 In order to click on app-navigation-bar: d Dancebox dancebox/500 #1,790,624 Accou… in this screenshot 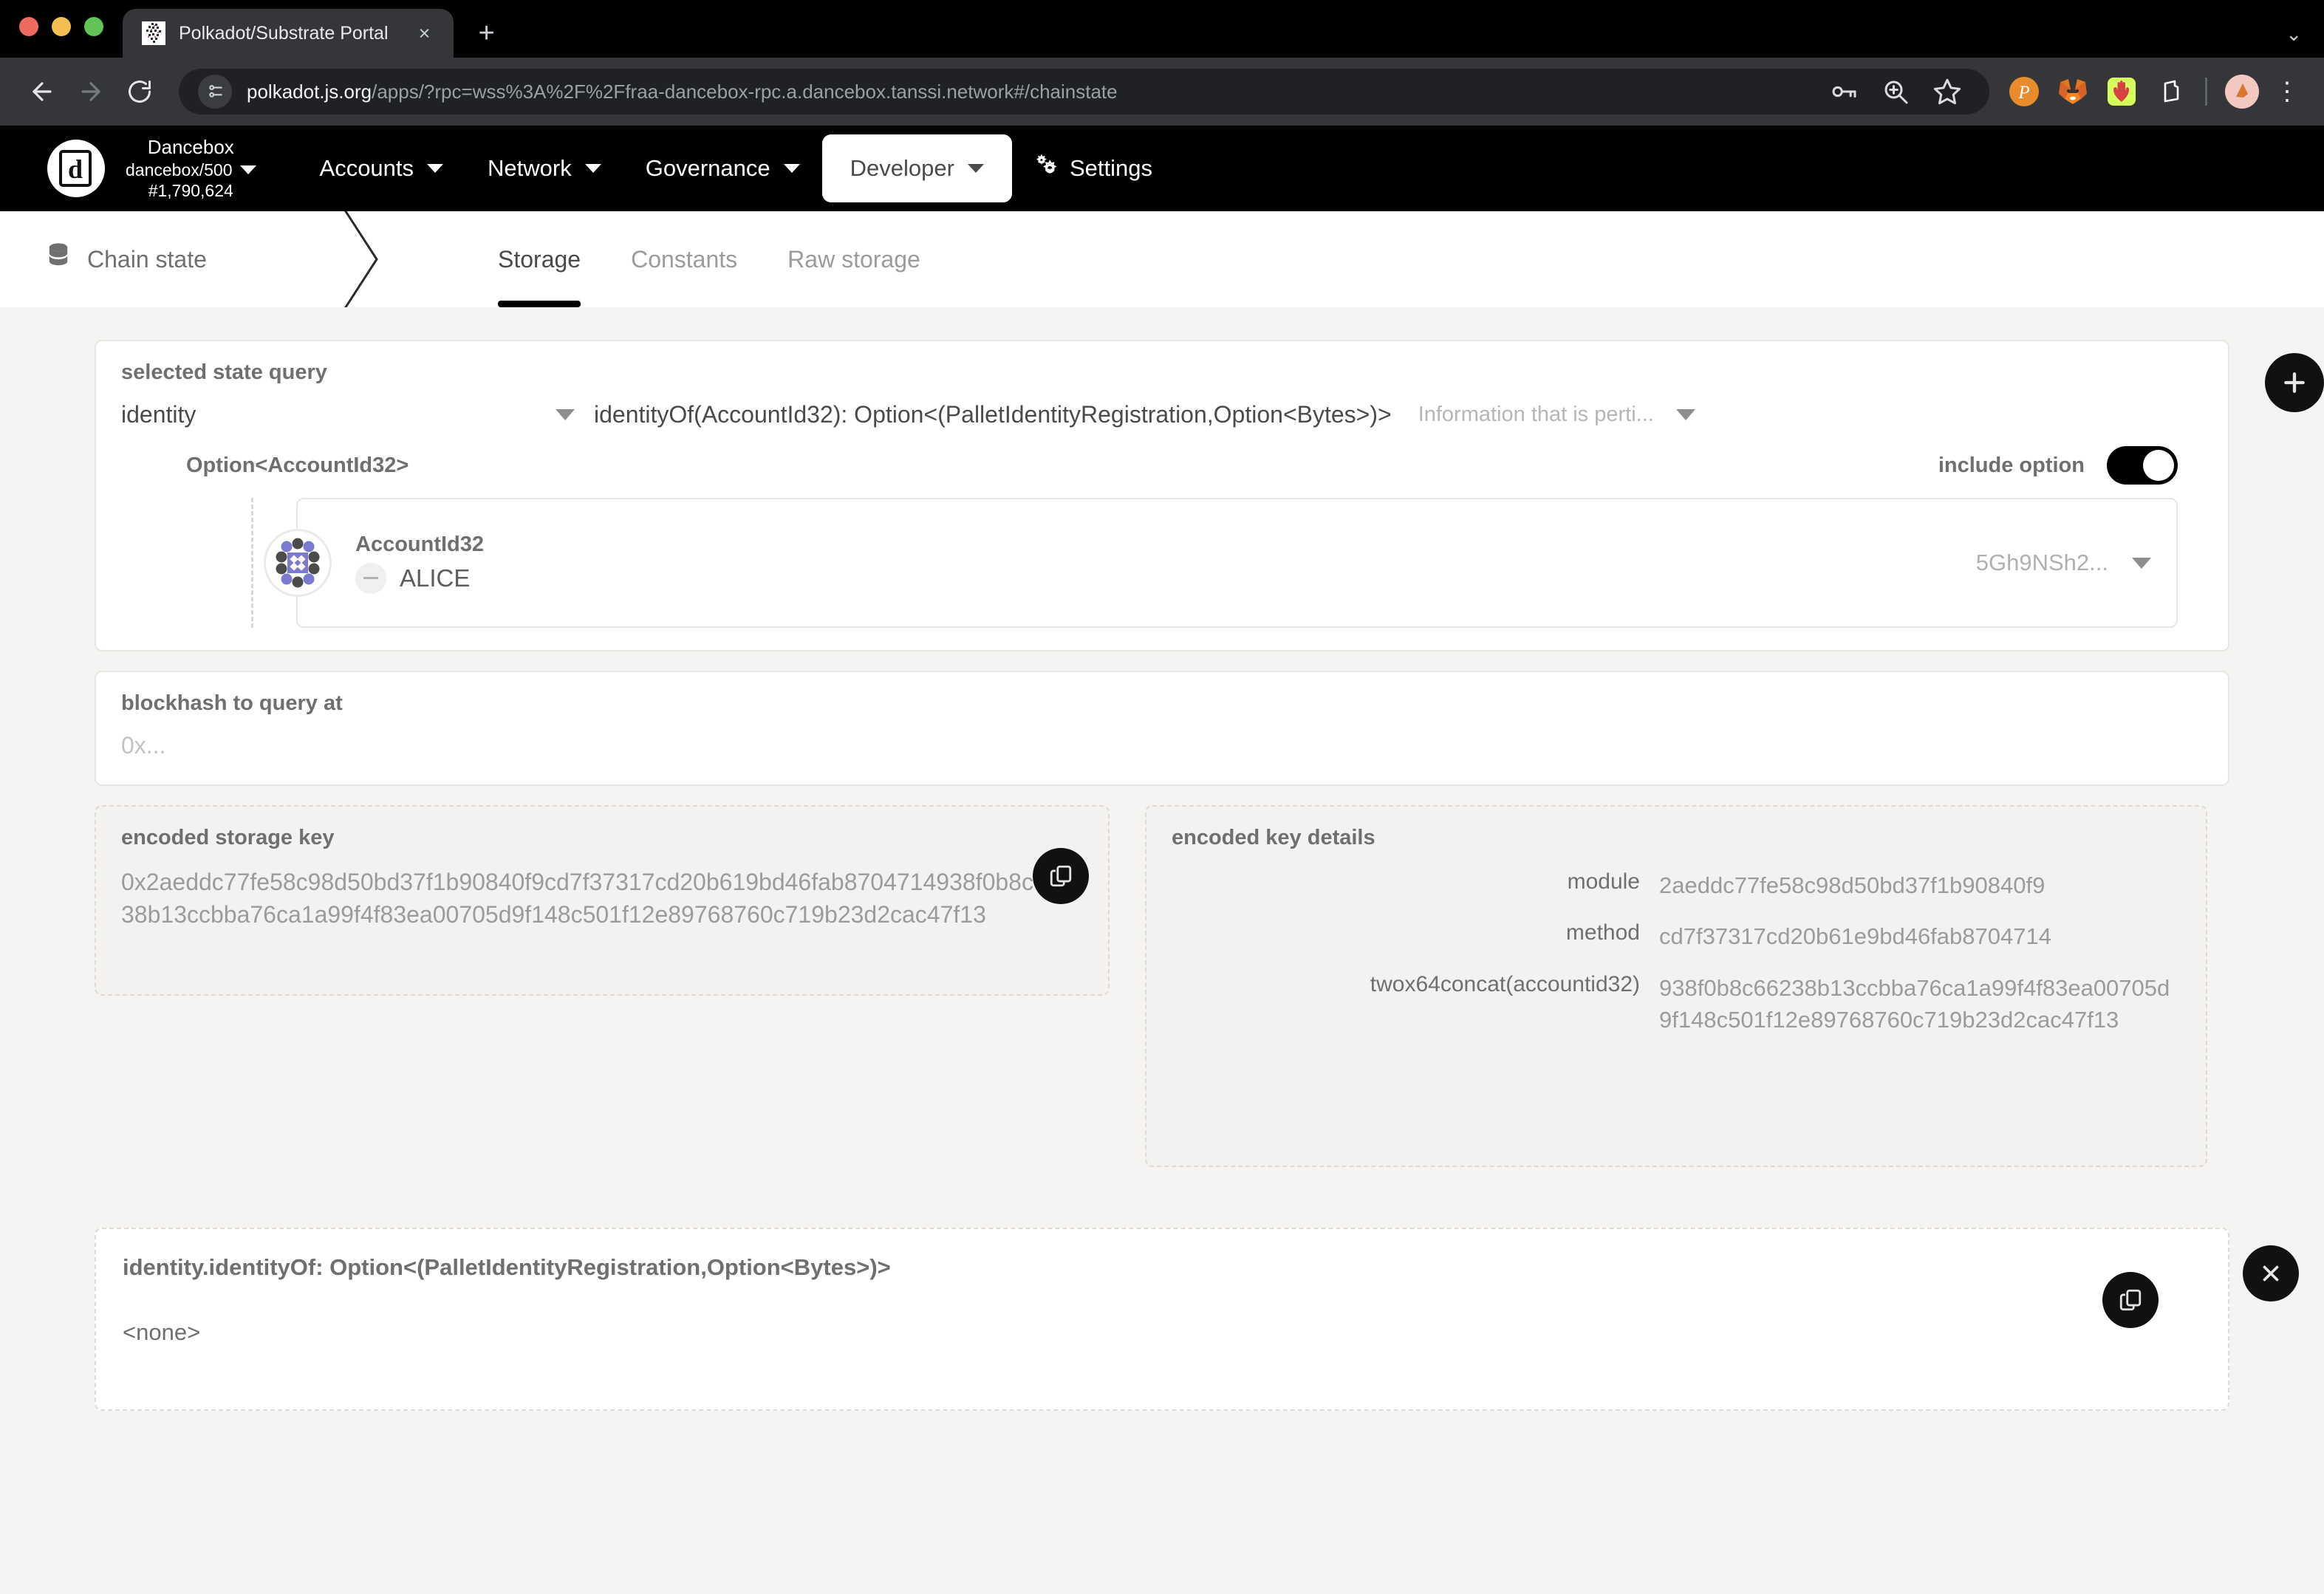, I will do `click(1162, 168)`.